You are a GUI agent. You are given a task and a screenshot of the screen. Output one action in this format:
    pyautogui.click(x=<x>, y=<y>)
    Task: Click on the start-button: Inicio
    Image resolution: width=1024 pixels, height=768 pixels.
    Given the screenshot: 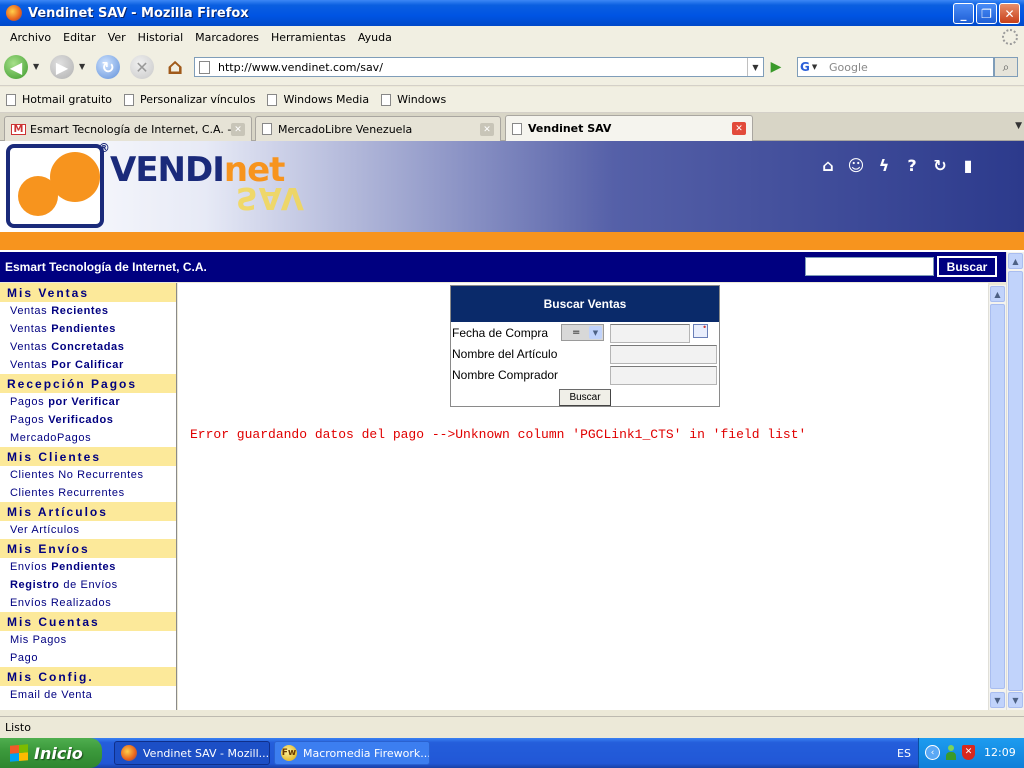 What is the action you would take?
    pyautogui.click(x=51, y=753)
    